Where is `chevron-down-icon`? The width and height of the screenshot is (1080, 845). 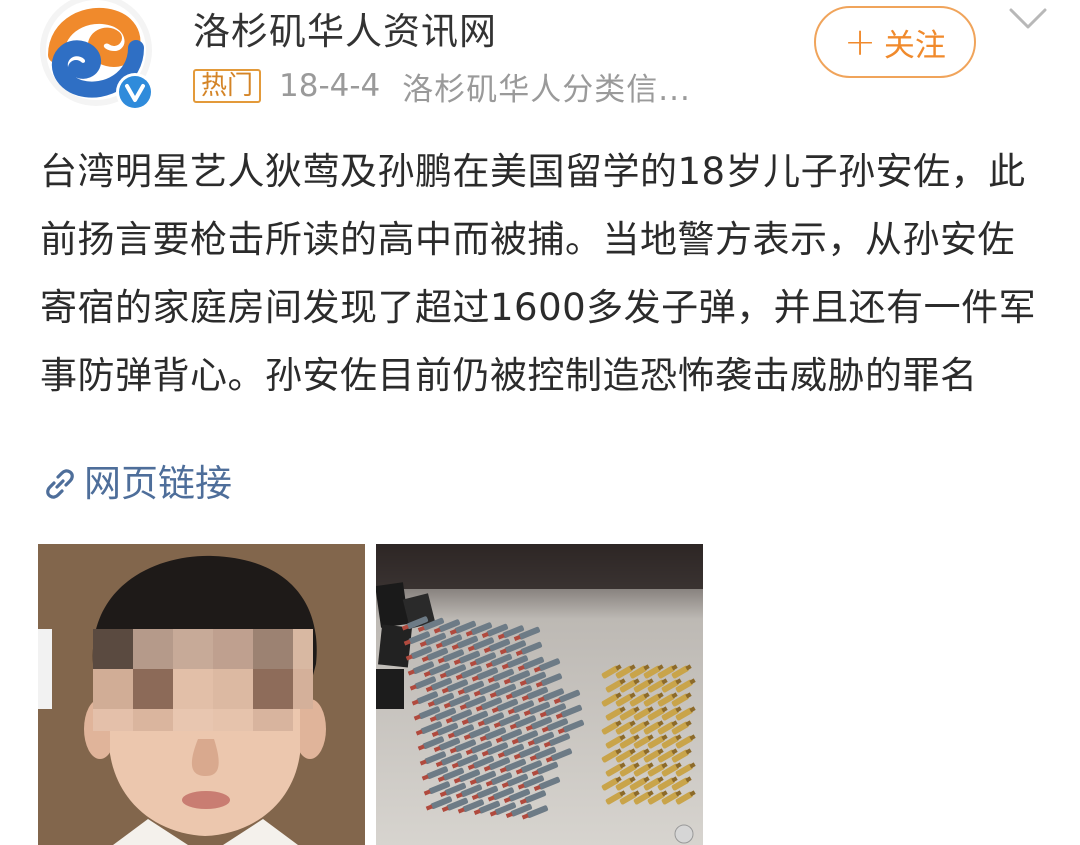
chevron-down-icon is located at coordinates (1028, 19).